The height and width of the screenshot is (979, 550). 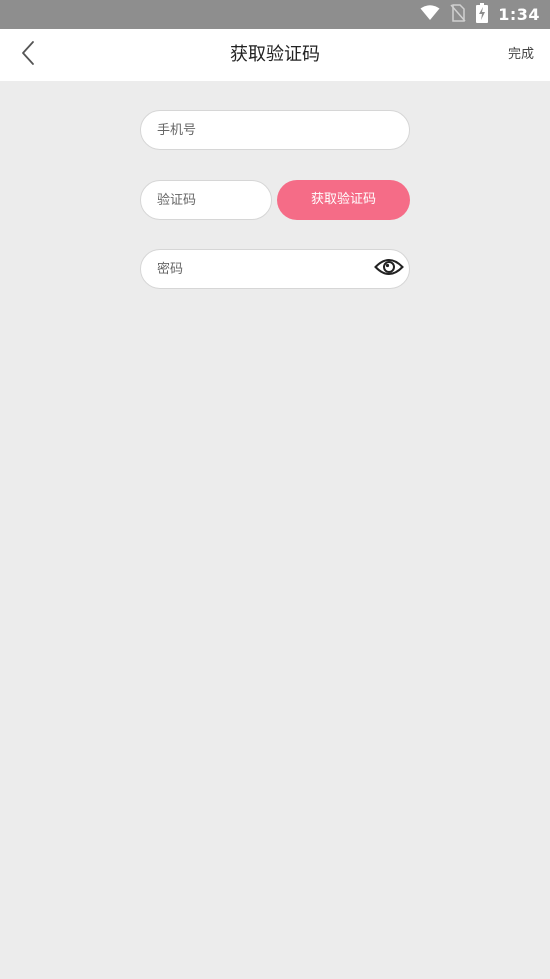 I want to click on chevron-left-icon, so click(x=28, y=55).